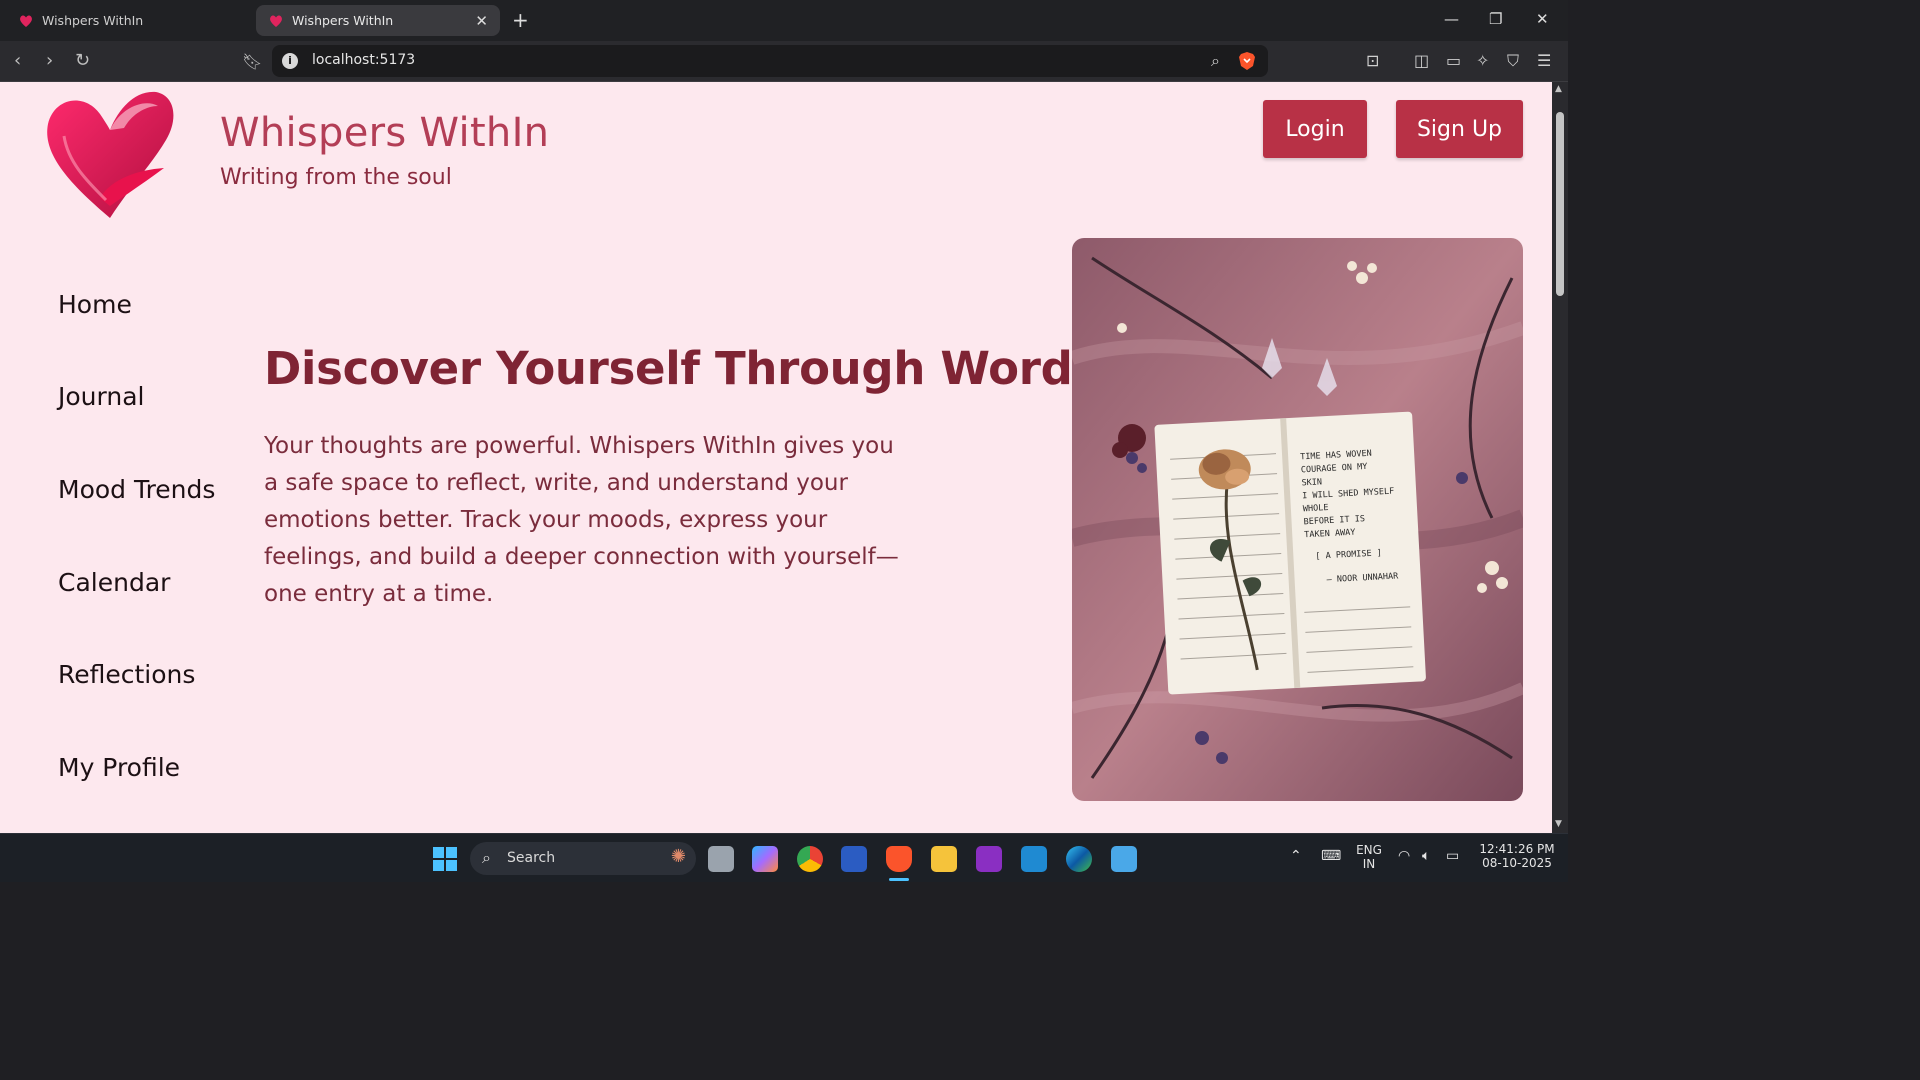 This screenshot has height=1080, width=1920. I want to click on copilot-icon, so click(765, 859).